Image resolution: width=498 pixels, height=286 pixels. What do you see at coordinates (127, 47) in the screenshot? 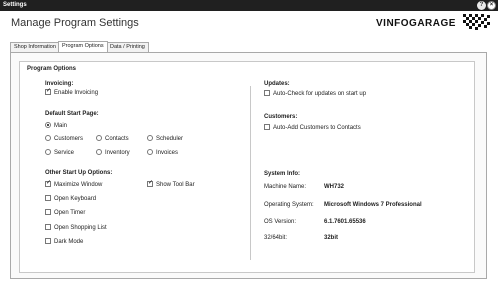
I see `tab-data-printing: Data / Printing` at bounding box center [127, 47].